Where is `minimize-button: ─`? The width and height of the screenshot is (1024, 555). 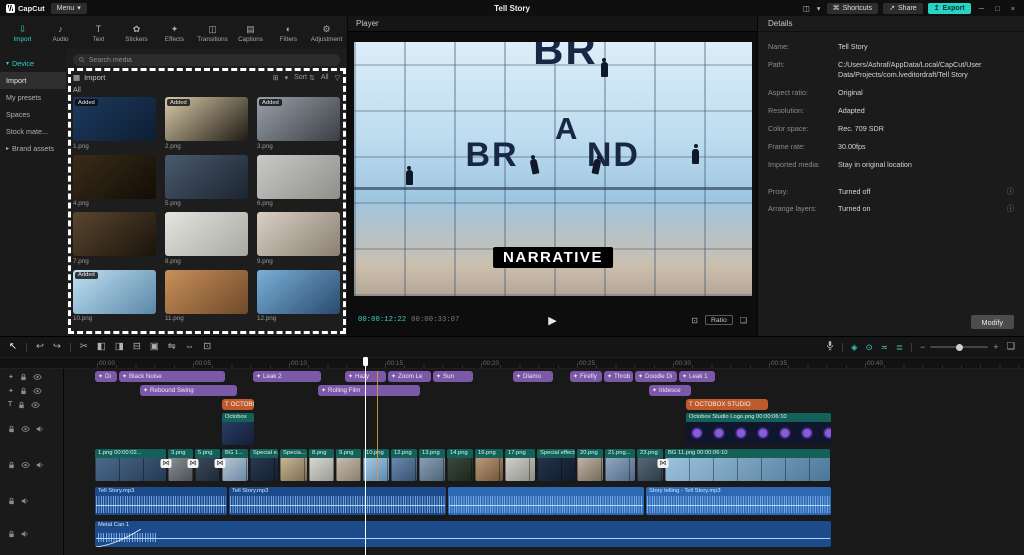
minimize-button: ─ is located at coordinates (981, 8).